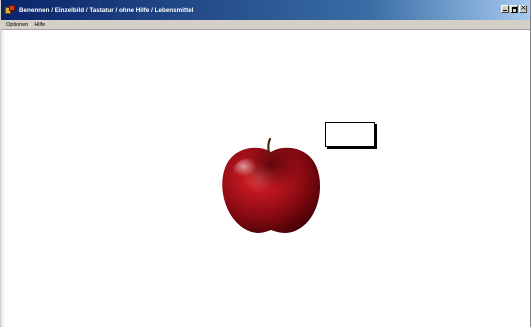  Describe the element at coordinates (350, 134) in the screenshot. I see `answer-input` at that location.